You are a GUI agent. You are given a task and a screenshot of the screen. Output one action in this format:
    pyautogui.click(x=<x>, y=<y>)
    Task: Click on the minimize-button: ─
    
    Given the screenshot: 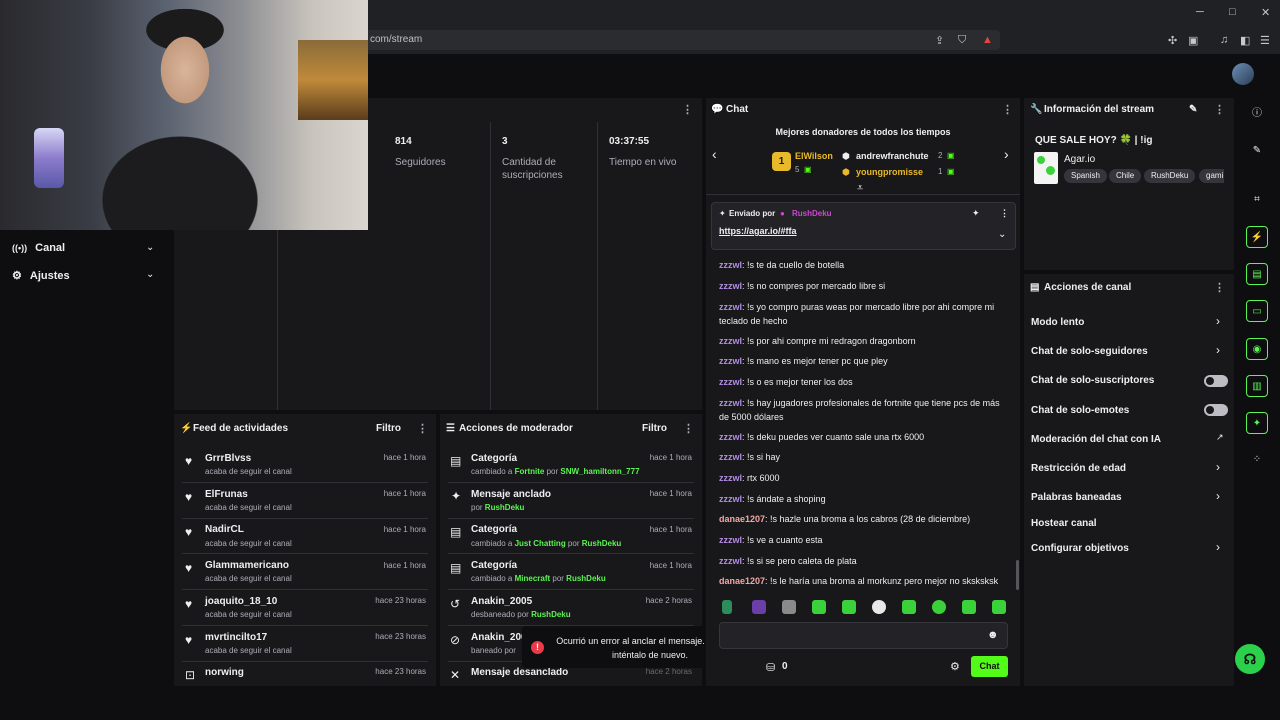 What is the action you would take?
    pyautogui.click(x=1200, y=12)
    